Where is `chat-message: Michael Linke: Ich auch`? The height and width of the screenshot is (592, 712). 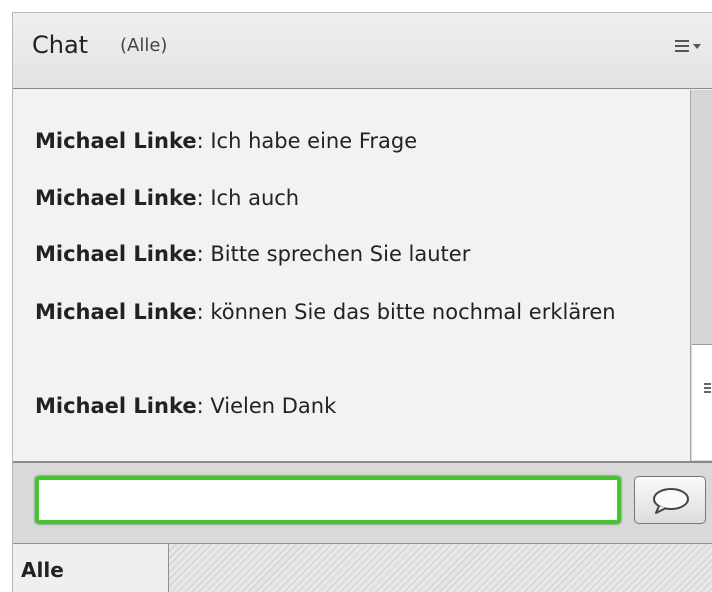 chat-message: Michael Linke: Ich auch is located at coordinates (167, 198).